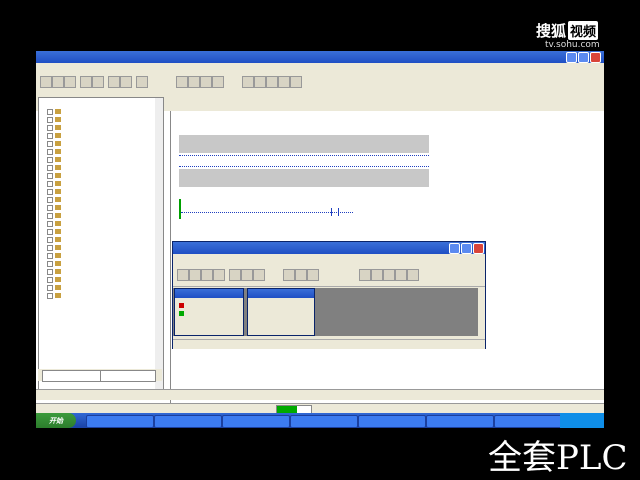 Image resolution: width=640 pixels, height=480 pixels. Describe the element at coordinates (329, 248) in the screenshot. I see `dialog-titlebar` at that location.